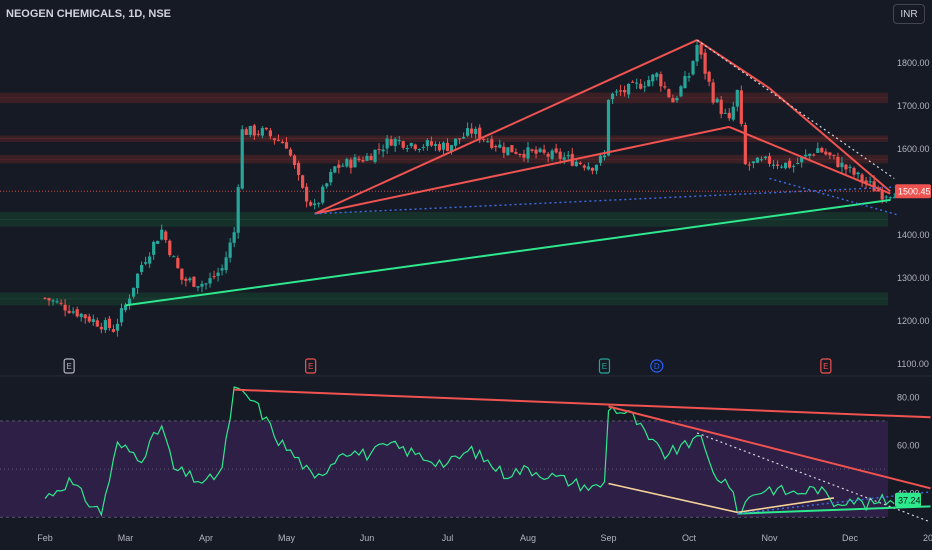 The height and width of the screenshot is (550, 932). I want to click on month-tick-label: Feb, so click(45, 538).